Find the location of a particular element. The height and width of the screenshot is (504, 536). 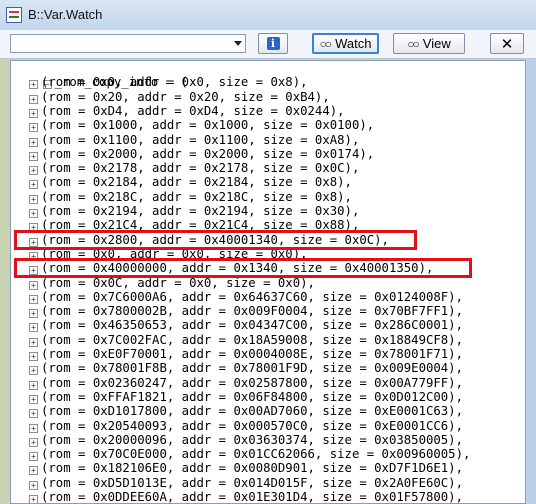

info-button: i is located at coordinates (273, 43).